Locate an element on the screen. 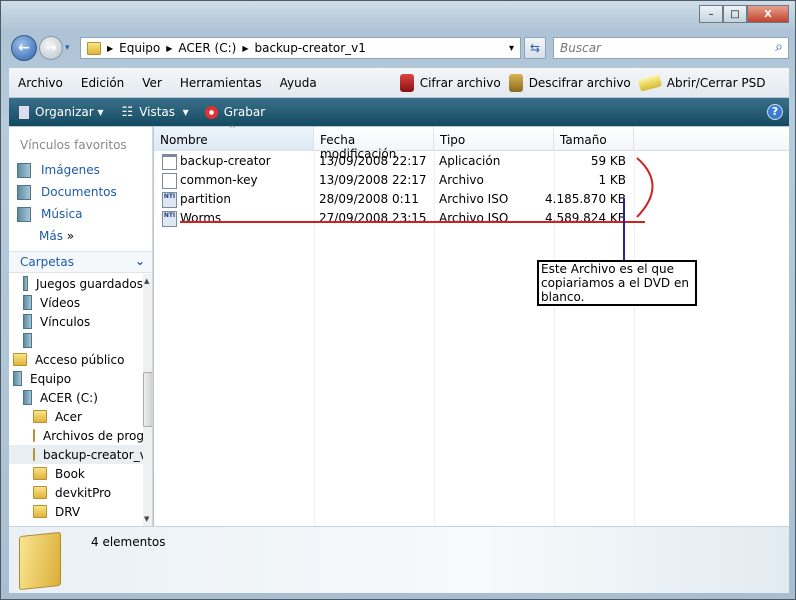 The height and width of the screenshot is (600, 796). scroll-up-icon: ▲ is located at coordinates (146, 281).